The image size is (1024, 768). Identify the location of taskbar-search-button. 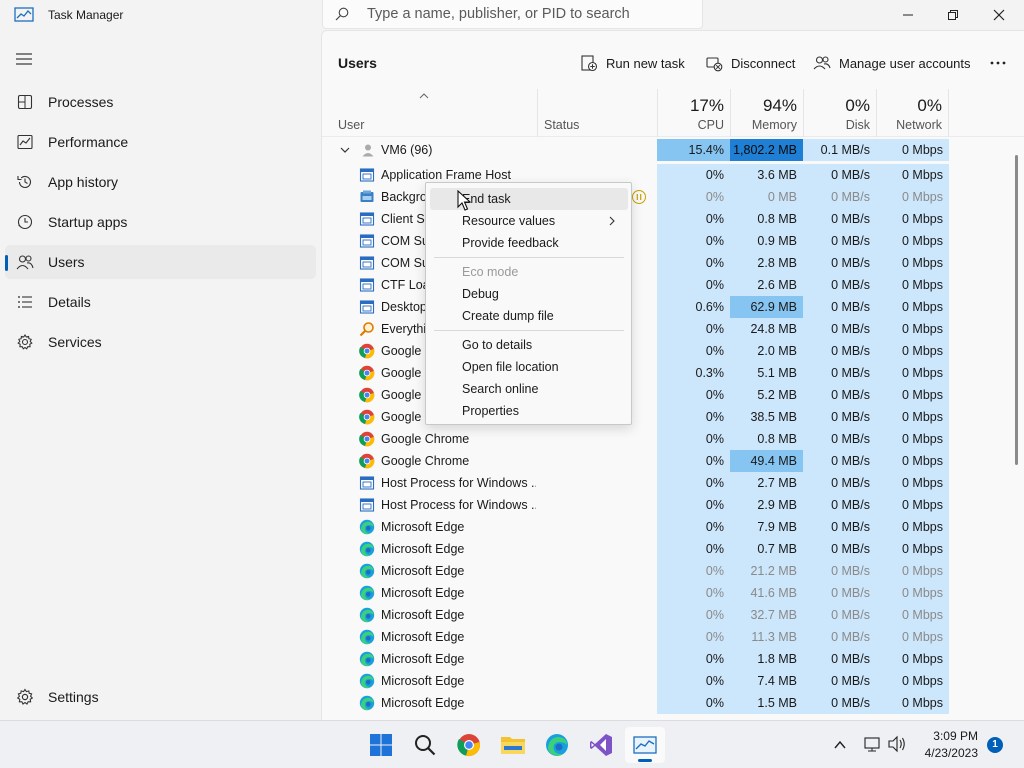
(425, 745).